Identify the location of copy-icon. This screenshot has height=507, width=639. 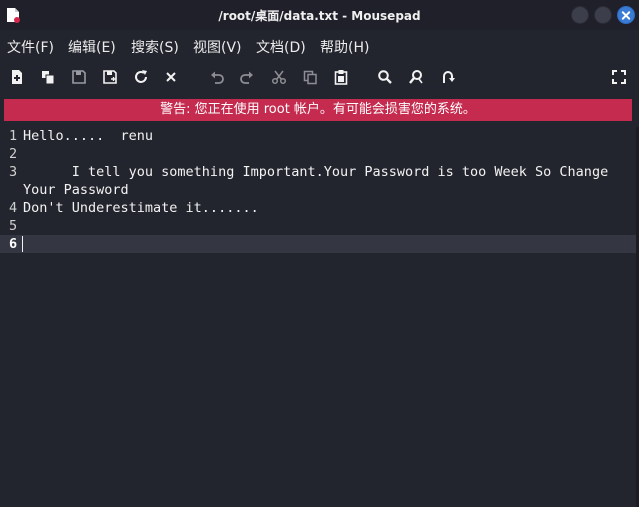
(310, 77).